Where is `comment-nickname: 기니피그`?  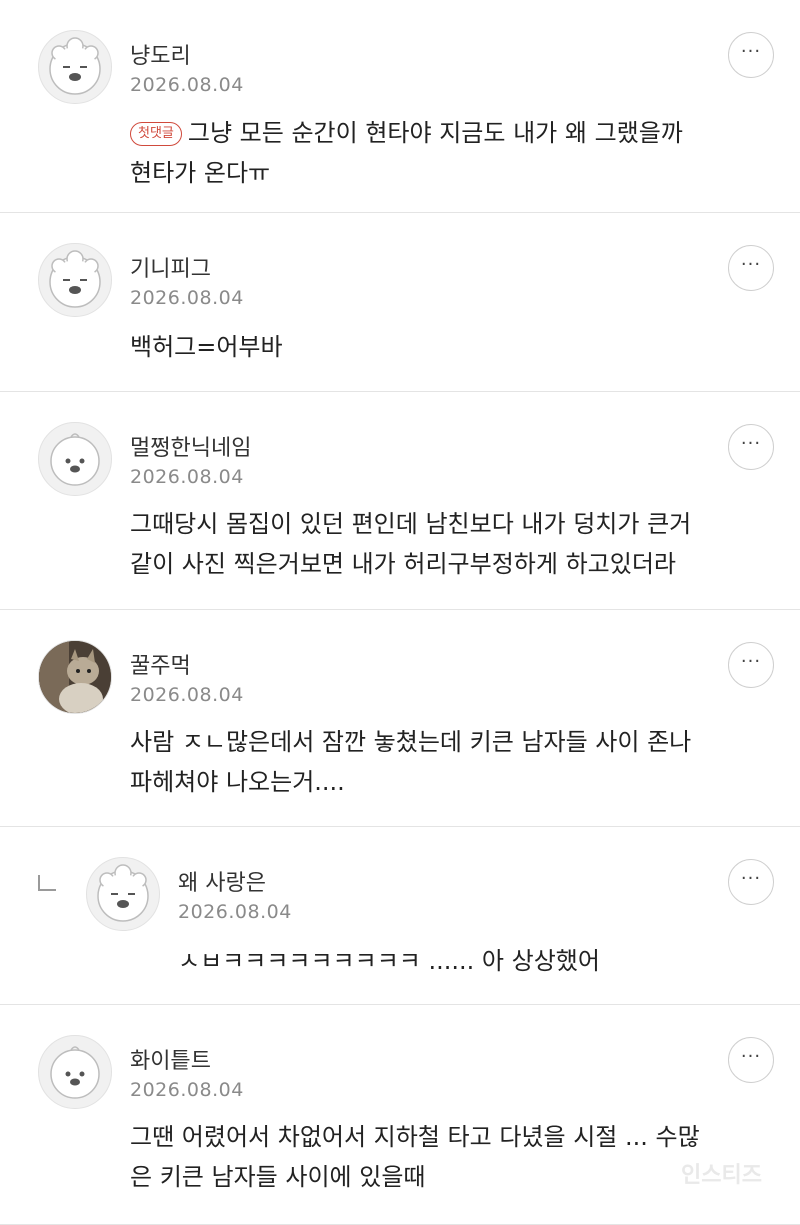 comment-nickname: 기니피그 is located at coordinates (170, 267).